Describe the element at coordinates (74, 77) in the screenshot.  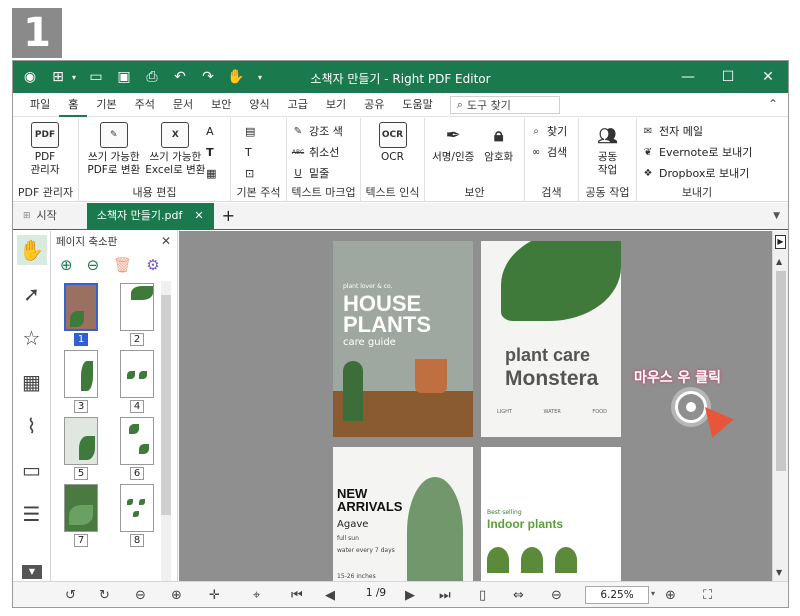
I see `dropdown-chevron-icon: ▾` at that location.